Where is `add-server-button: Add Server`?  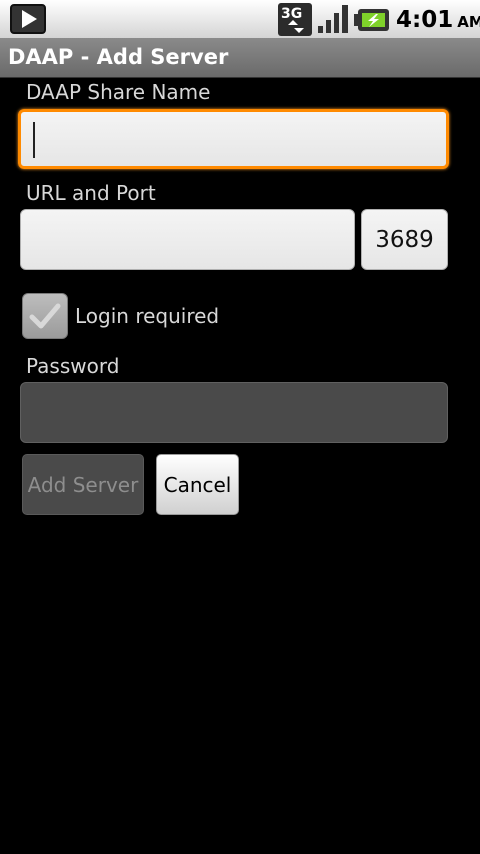
add-server-button: Add Server is located at coordinates (83, 484).